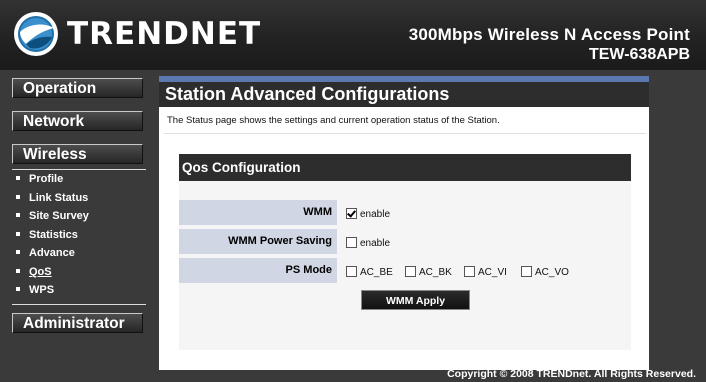 Image resolution: width=706 pixels, height=382 pixels. Describe the element at coordinates (405, 167) in the screenshot. I see `qos-heading: Qos Configuration` at that location.